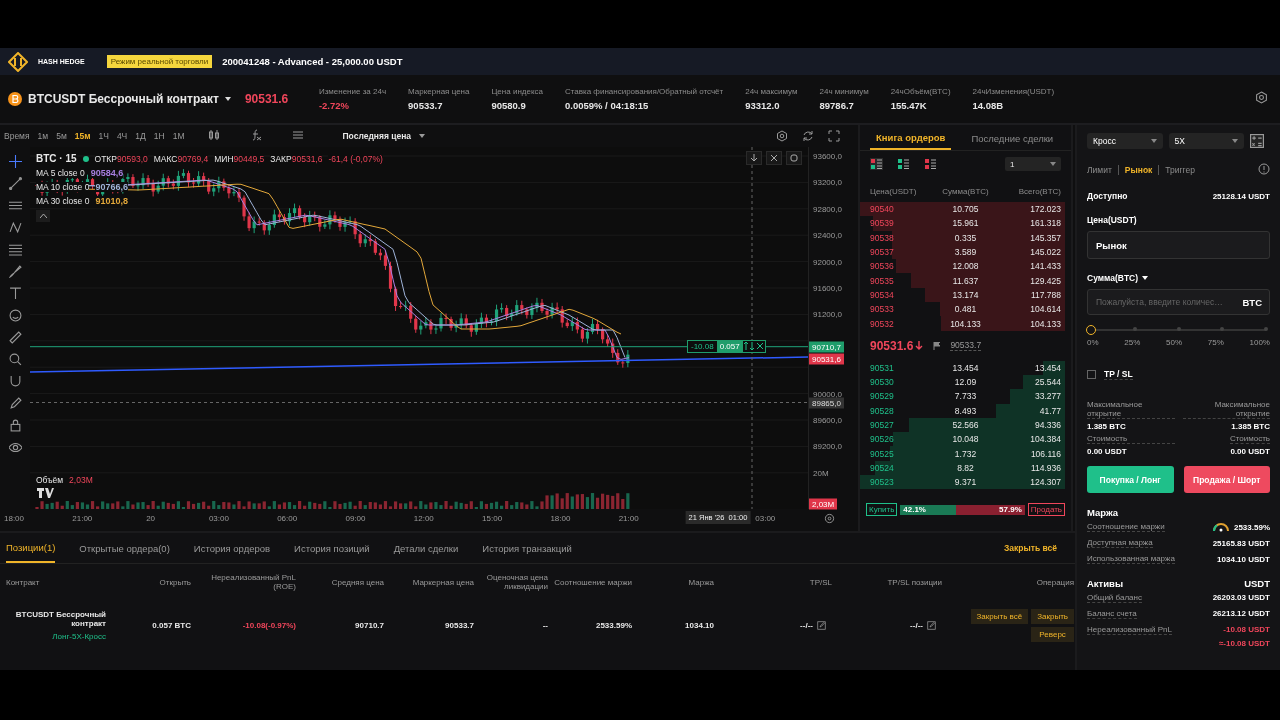 This screenshot has height=720, width=1280. I want to click on book-amount: 3.589, so click(965, 252).